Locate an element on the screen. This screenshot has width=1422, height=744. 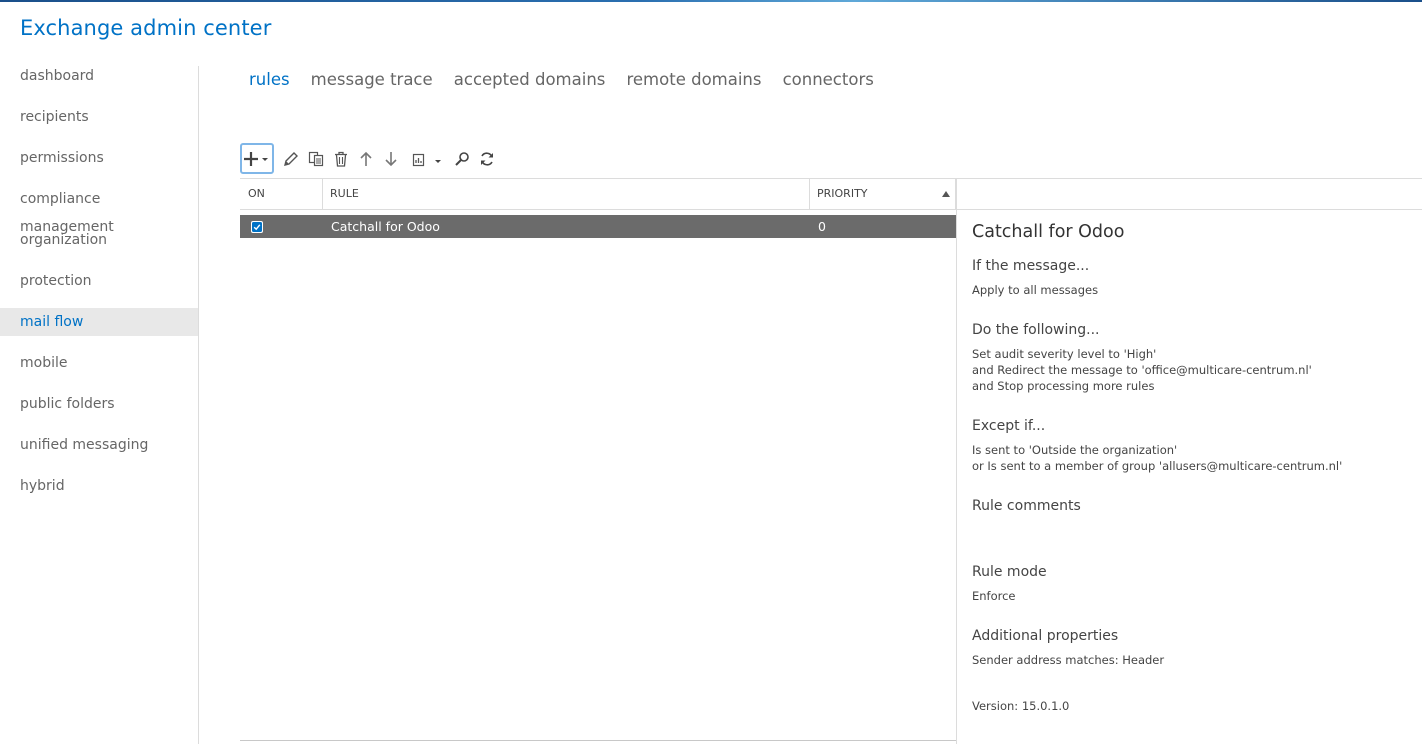
copy-button is located at coordinates (316, 159).